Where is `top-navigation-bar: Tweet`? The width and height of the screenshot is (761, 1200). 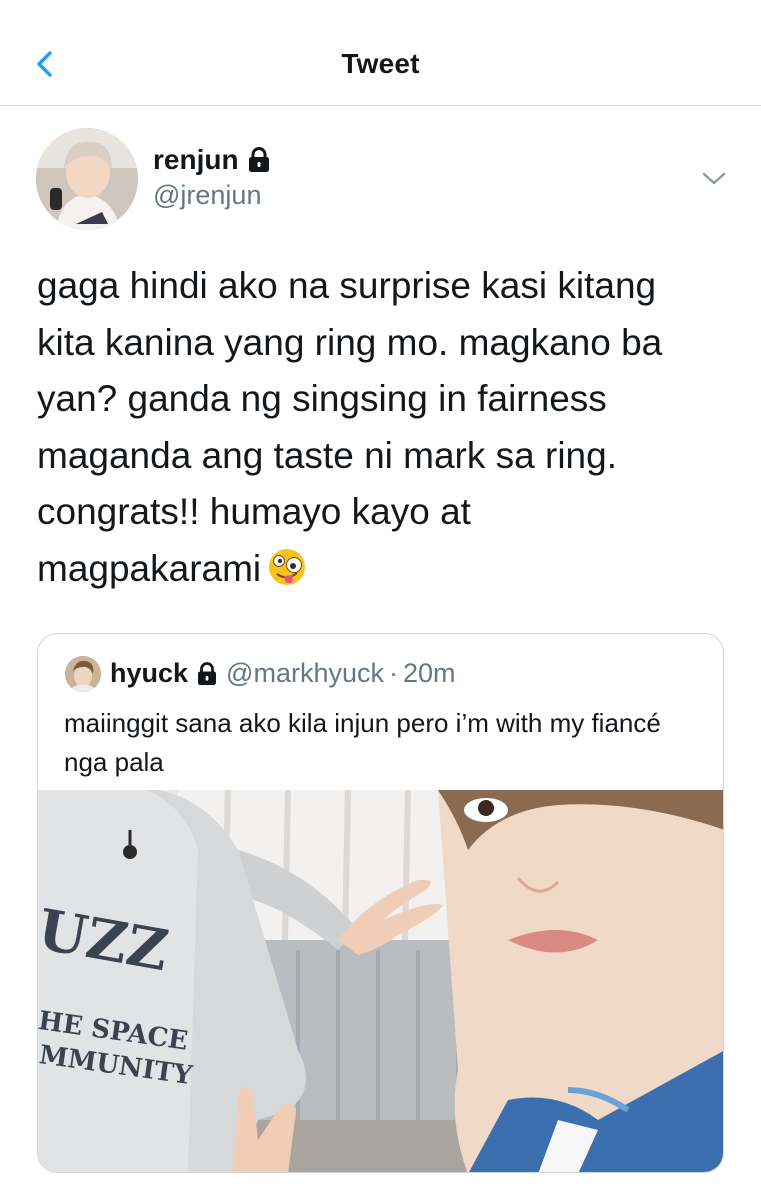 top-navigation-bar: Tweet is located at coordinates (380, 53).